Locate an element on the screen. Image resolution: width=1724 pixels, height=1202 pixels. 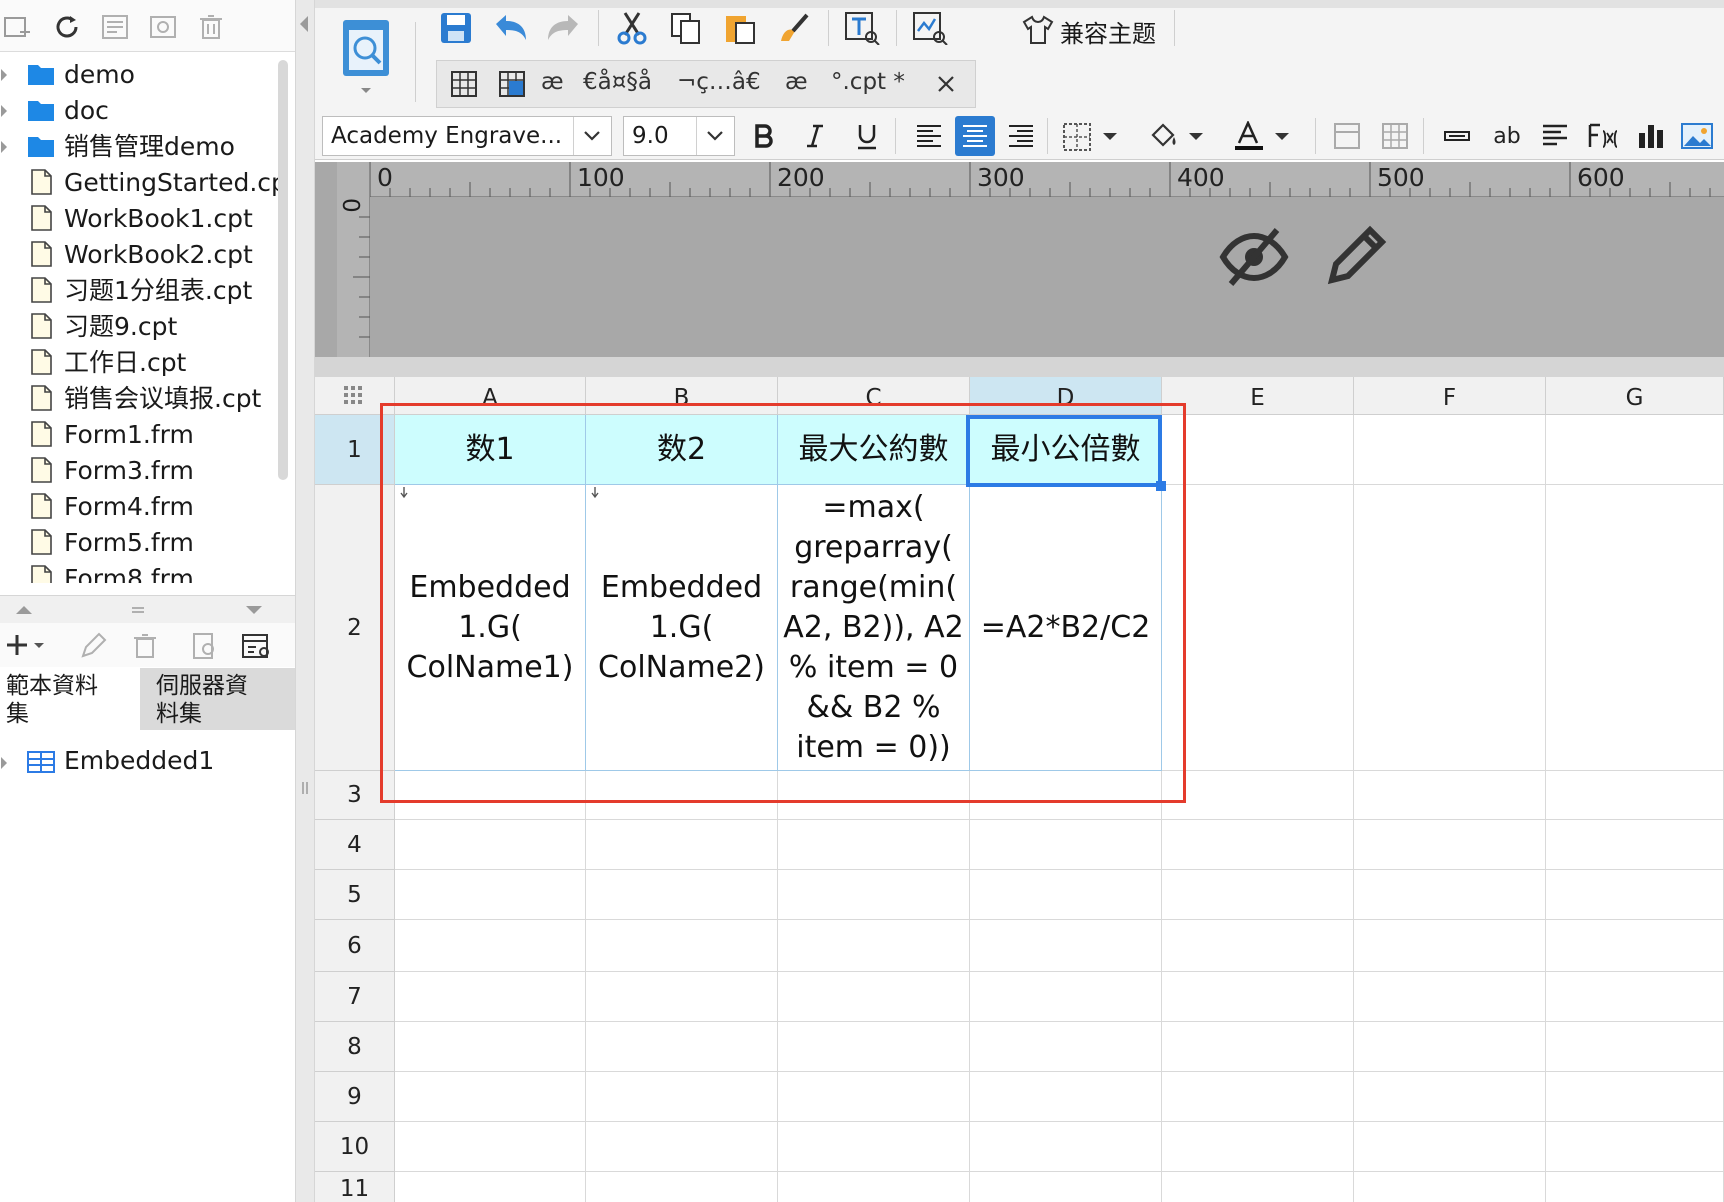
collapse-left-icon is located at coordinates (304, 24).